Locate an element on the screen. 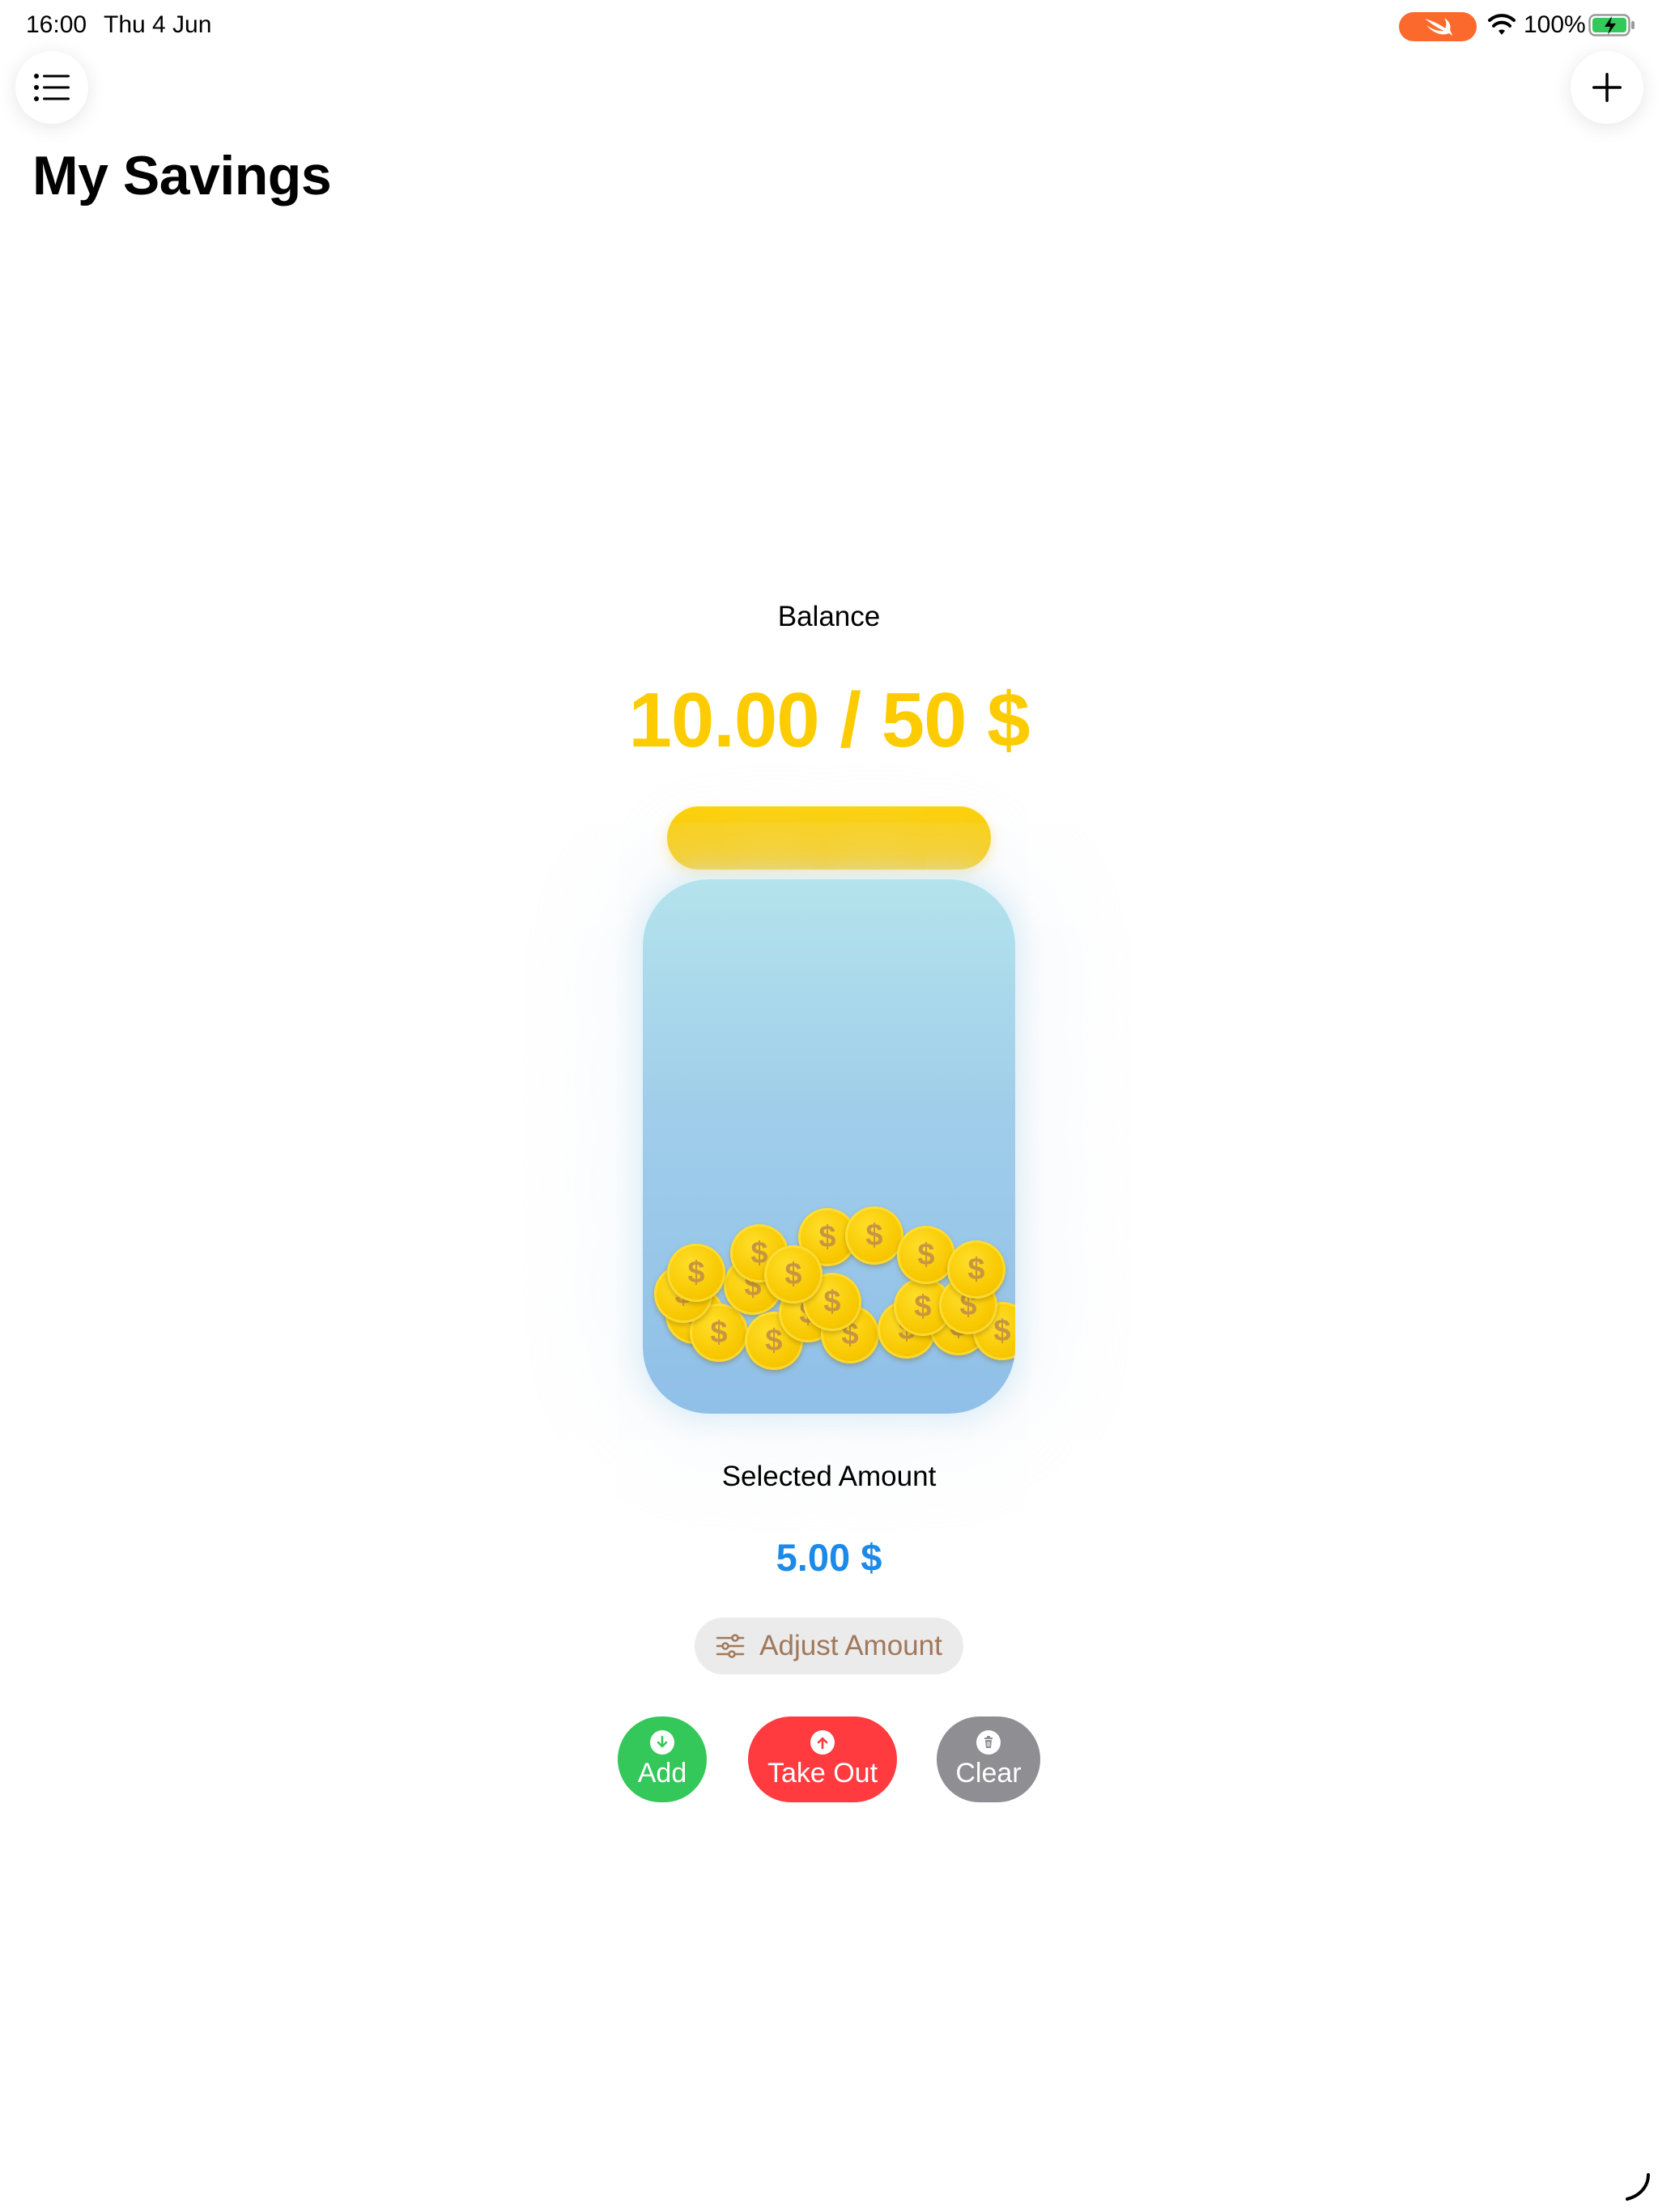 The height and width of the screenshot is (2212, 1658). plus-icon is located at coordinates (1607, 87).